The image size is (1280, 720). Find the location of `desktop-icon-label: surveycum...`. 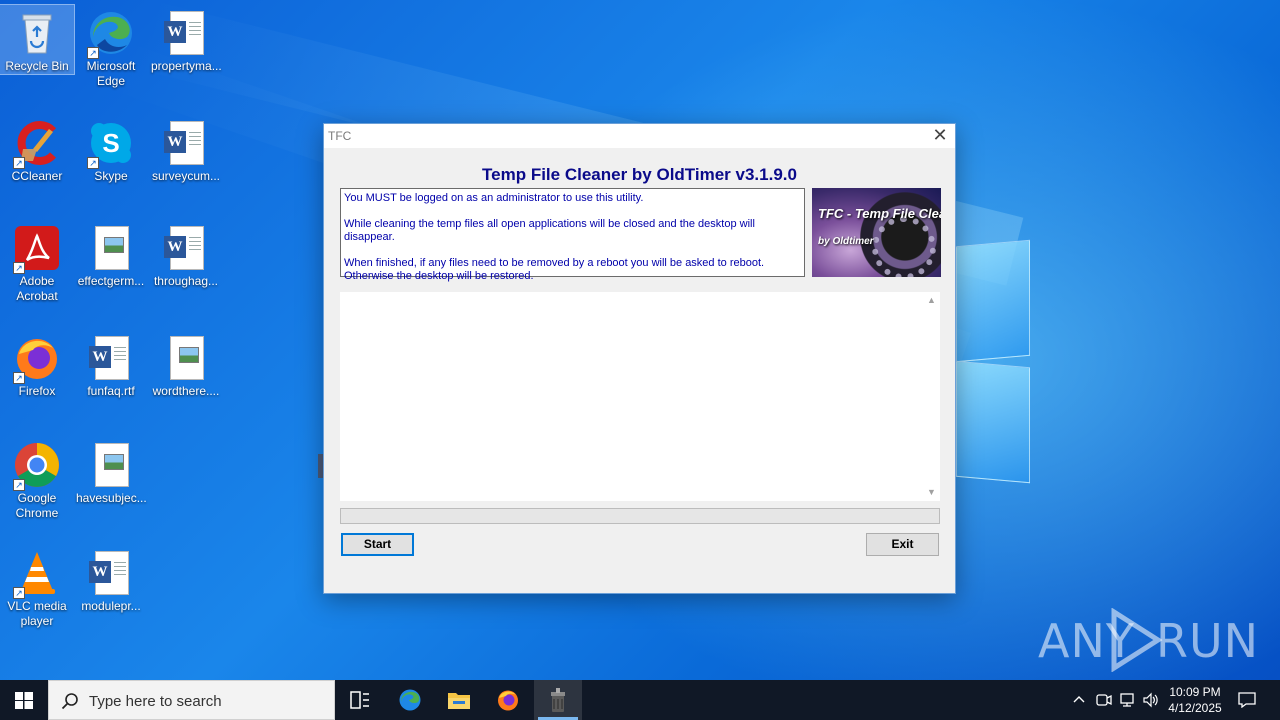

desktop-icon-label: surveycum... is located at coordinates (185, 176).